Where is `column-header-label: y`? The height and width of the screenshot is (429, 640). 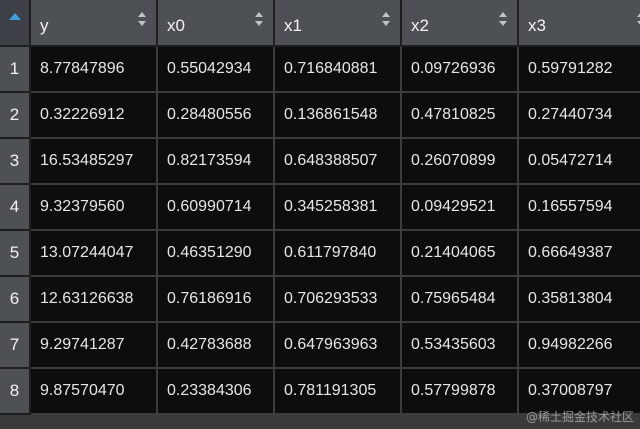
column-header-label: y is located at coordinates (44, 25).